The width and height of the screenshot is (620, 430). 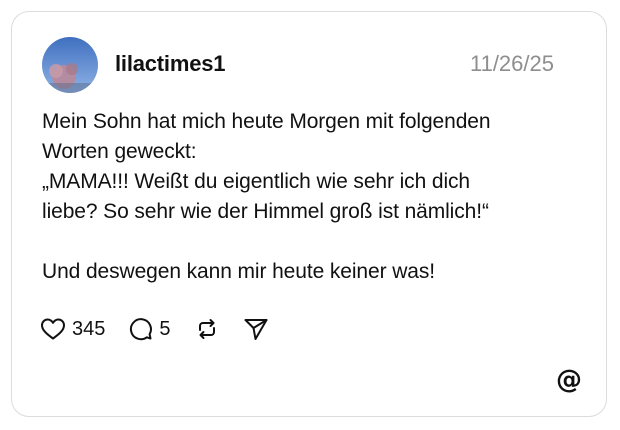 What do you see at coordinates (511, 63) in the screenshot?
I see `post-date: 11/26/25` at bounding box center [511, 63].